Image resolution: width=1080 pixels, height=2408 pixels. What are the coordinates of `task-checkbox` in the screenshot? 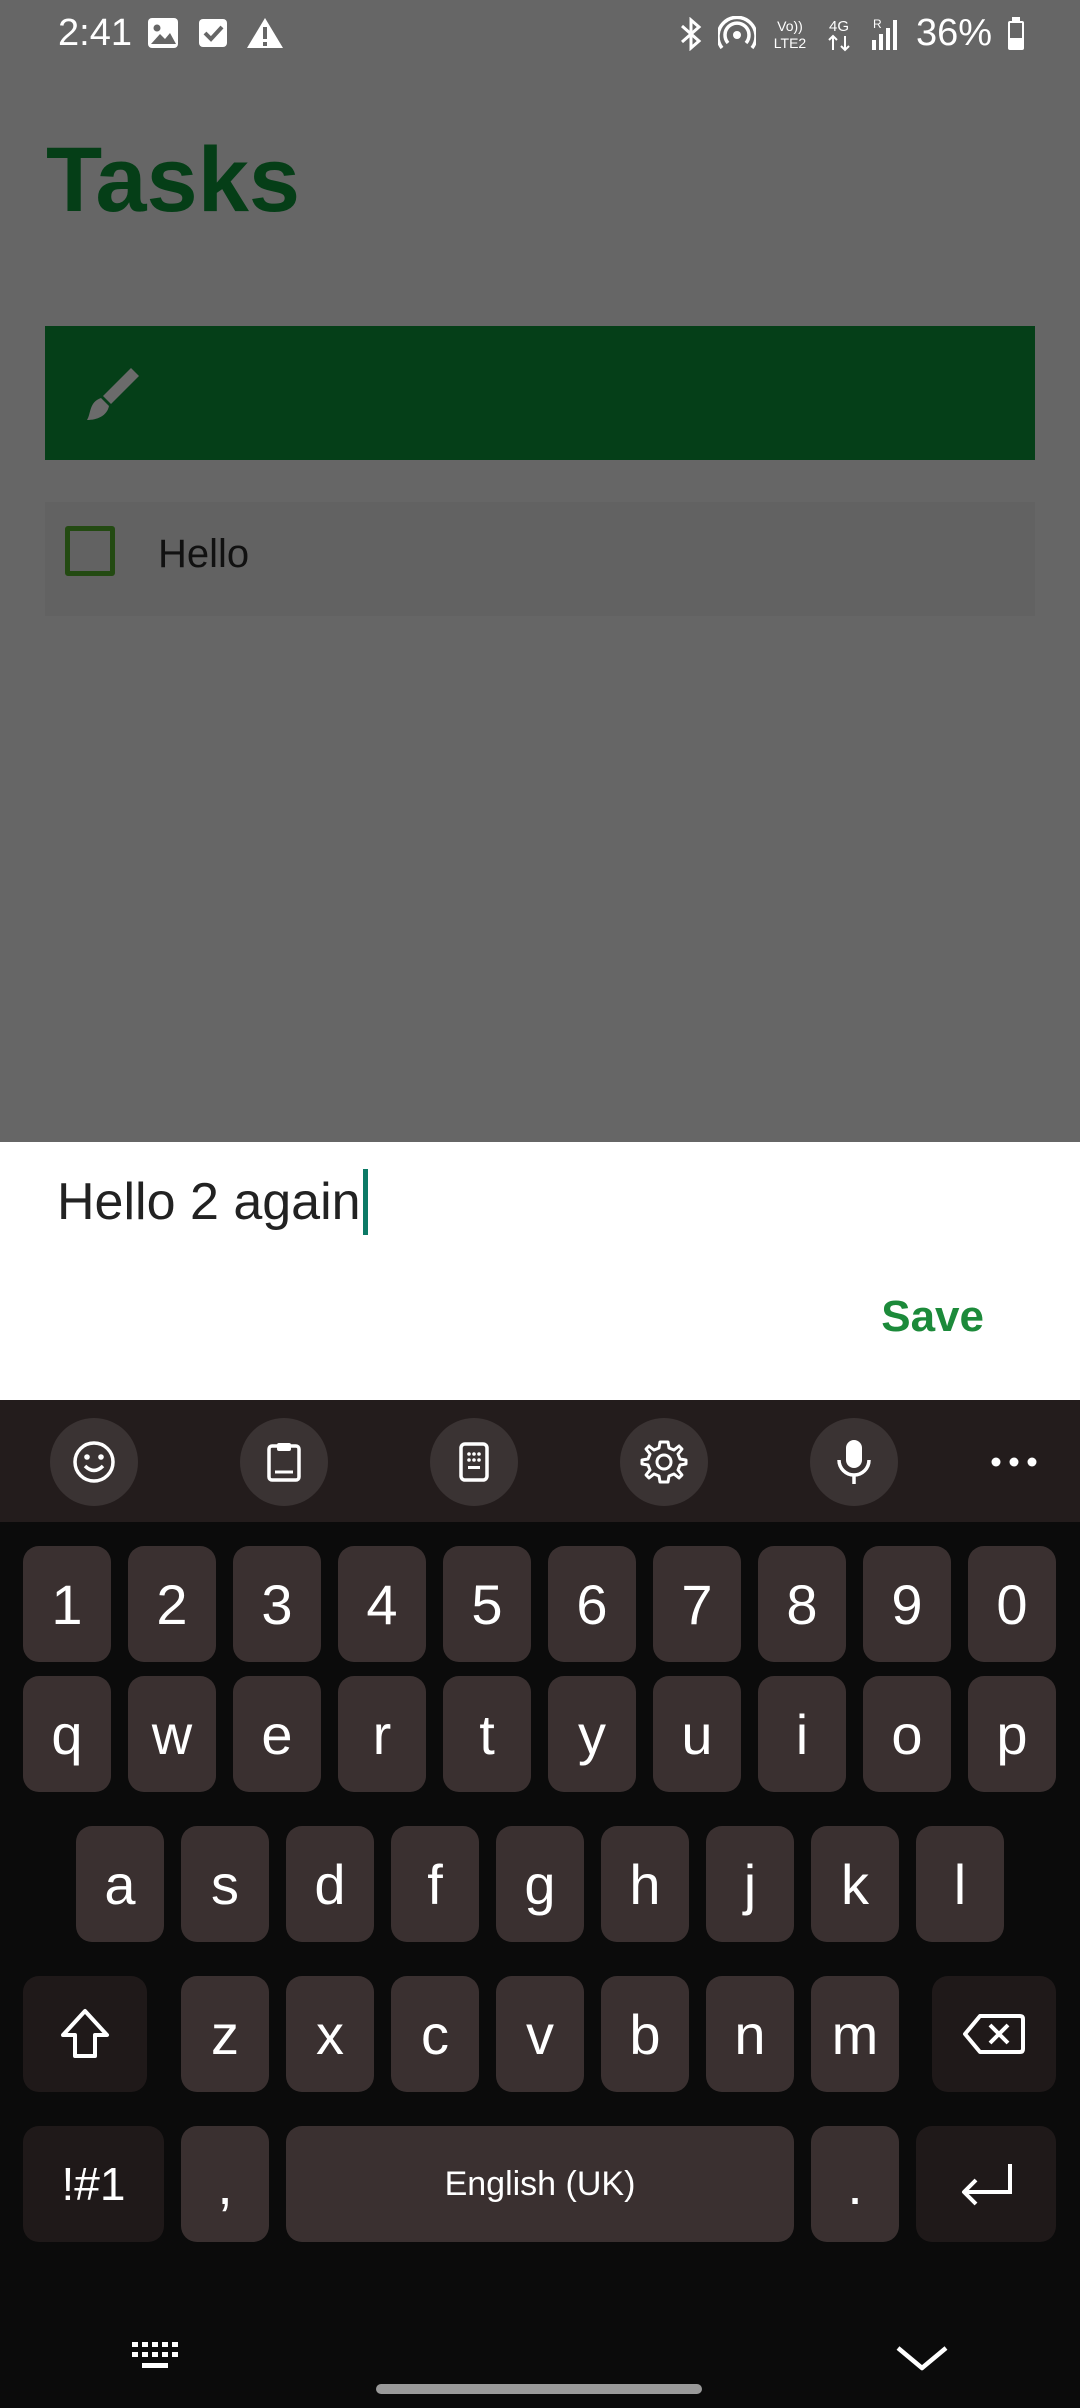 It's located at (90, 551).